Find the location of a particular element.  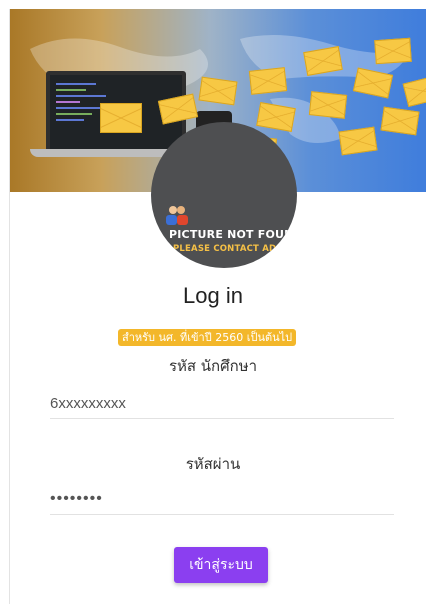

student-id-label: รหัส นักศึกษา is located at coordinates (213, 366).